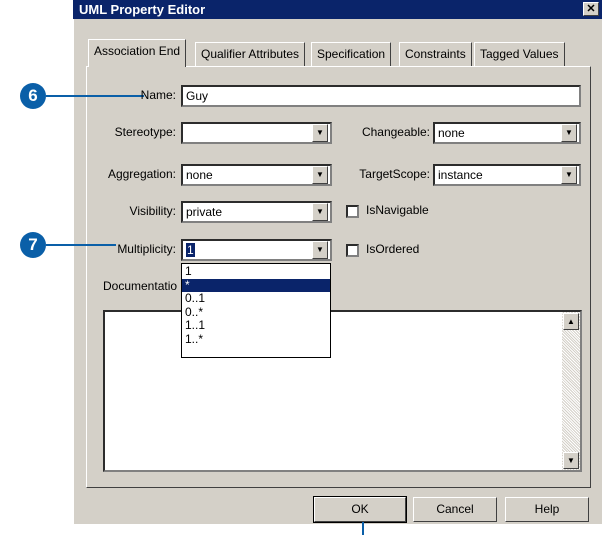 The height and width of the screenshot is (535, 602). What do you see at coordinates (571, 460) in the screenshot?
I see `scroll-down-icon: ▼` at bounding box center [571, 460].